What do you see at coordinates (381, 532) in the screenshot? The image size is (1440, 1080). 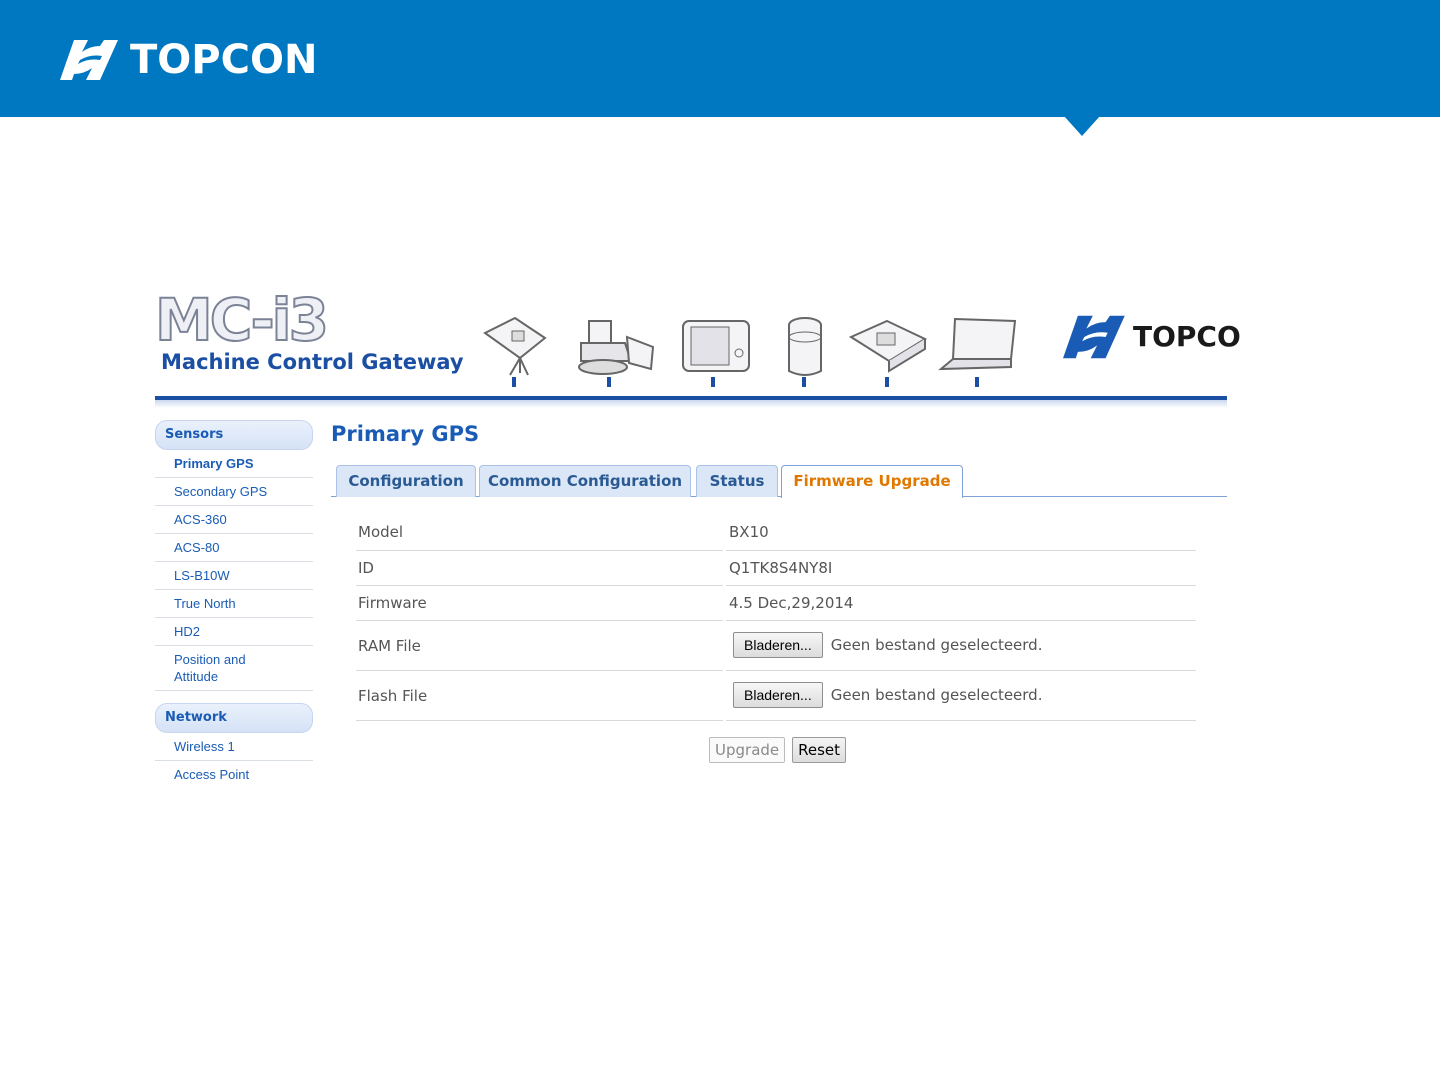 I see `model-label: Model` at bounding box center [381, 532].